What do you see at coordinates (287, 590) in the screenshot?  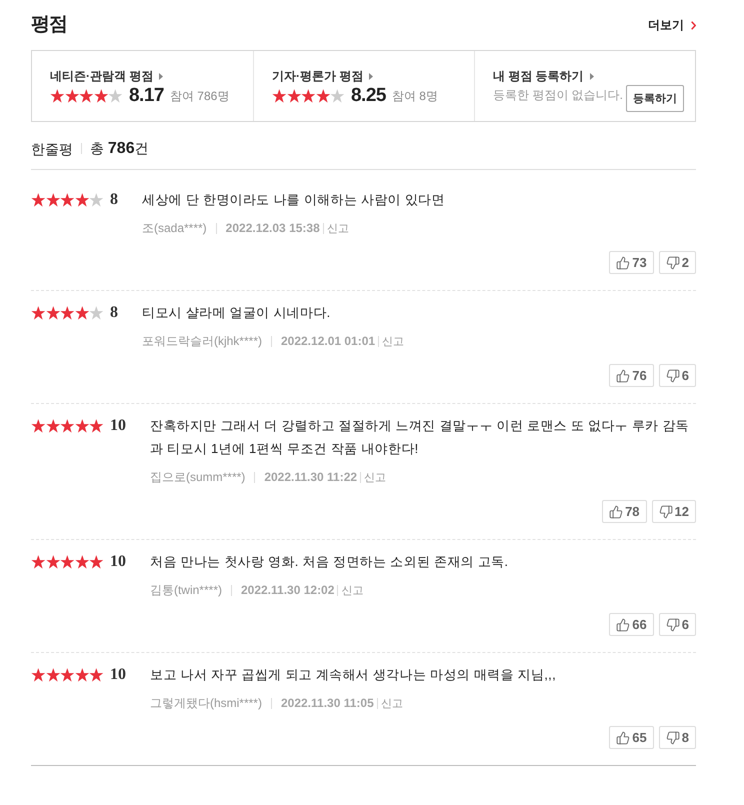 I see `review-date: 2022.11.30 12:02` at bounding box center [287, 590].